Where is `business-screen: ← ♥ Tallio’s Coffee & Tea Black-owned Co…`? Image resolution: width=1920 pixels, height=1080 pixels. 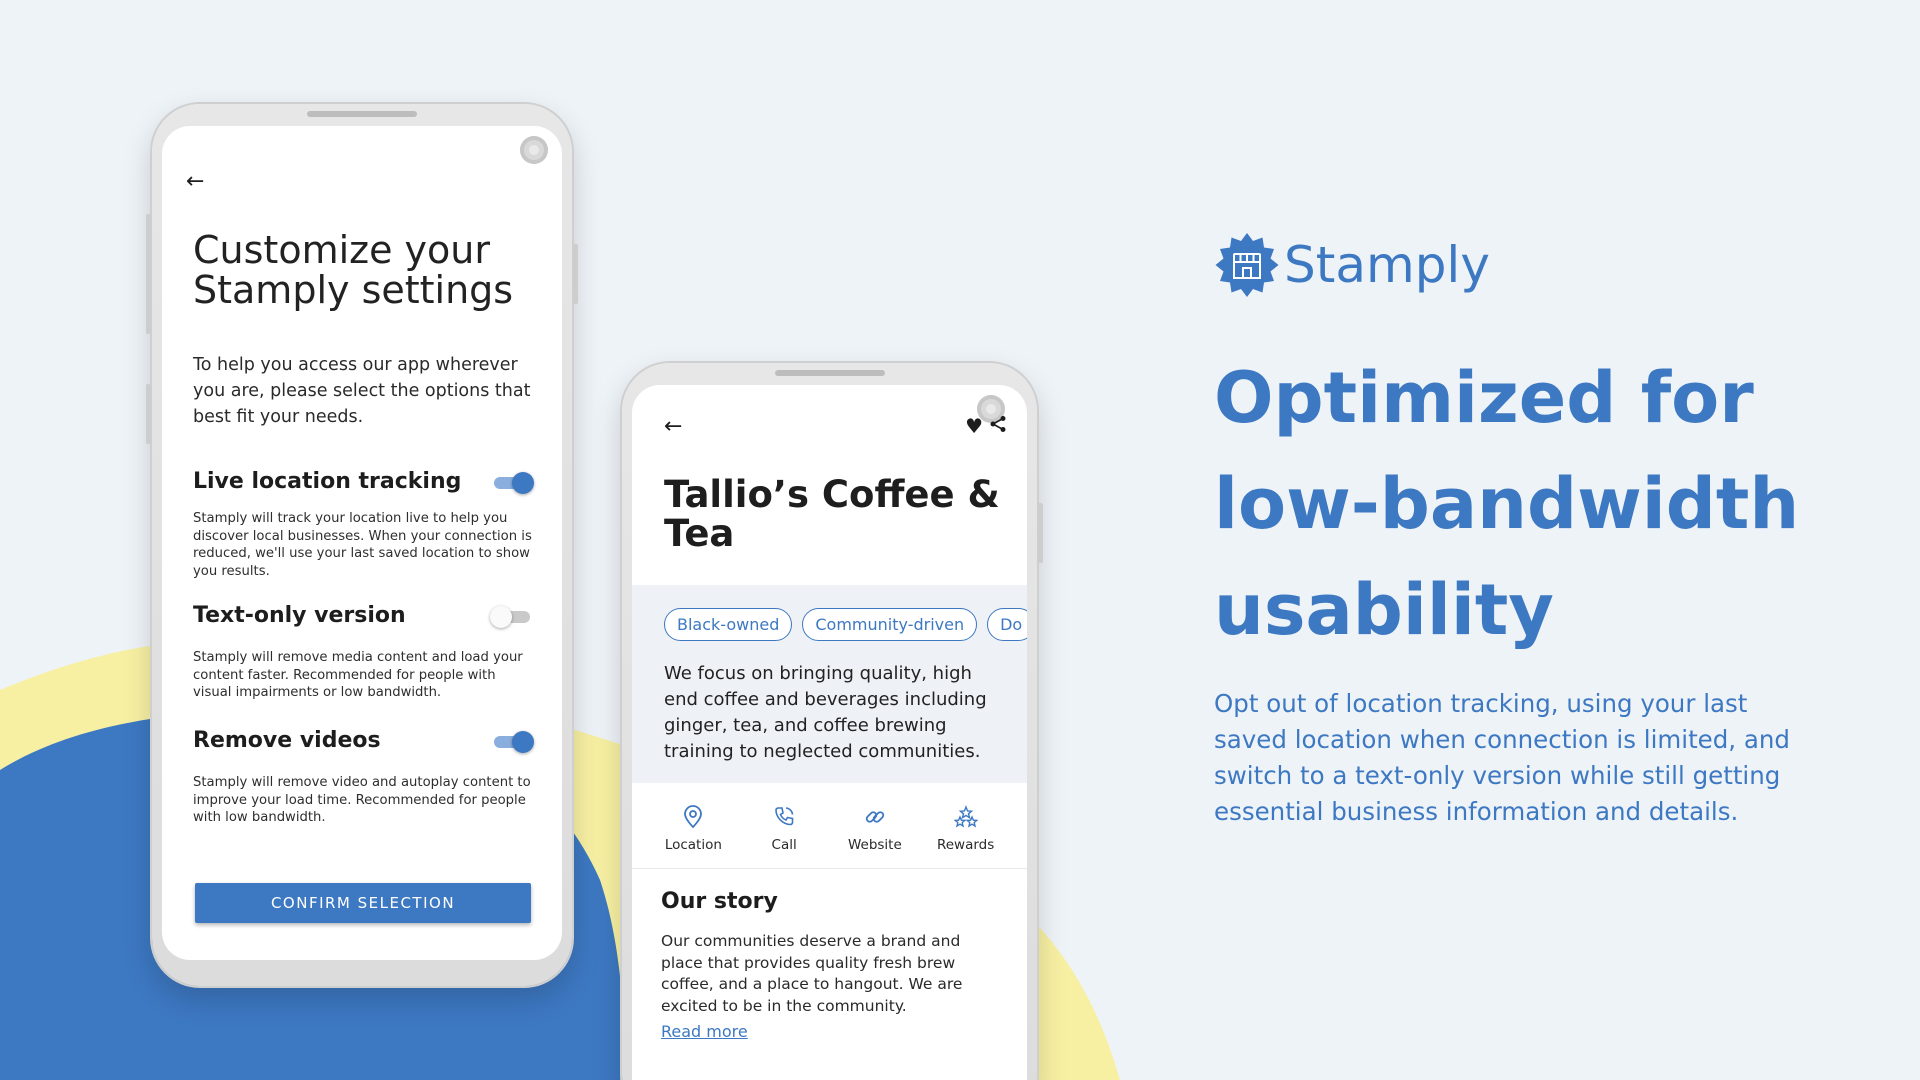 business-screen: ← ♥ Tallio’s Coffee & Tea Black-owned Co… is located at coordinates (829, 732).